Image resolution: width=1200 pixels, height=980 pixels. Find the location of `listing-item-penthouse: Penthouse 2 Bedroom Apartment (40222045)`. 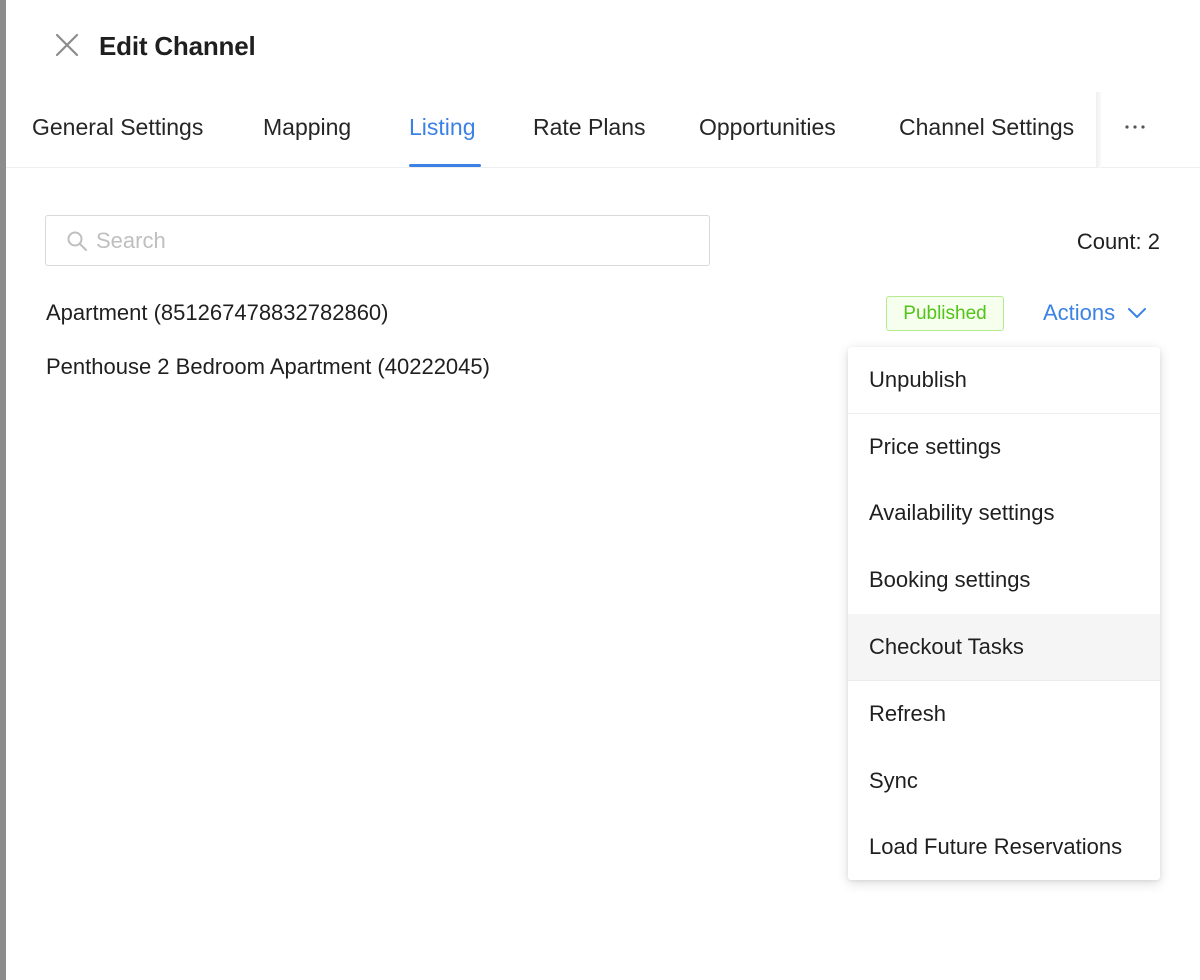

listing-item-penthouse: Penthouse 2 Bedroom Apartment (40222045) is located at coordinates (268, 366).